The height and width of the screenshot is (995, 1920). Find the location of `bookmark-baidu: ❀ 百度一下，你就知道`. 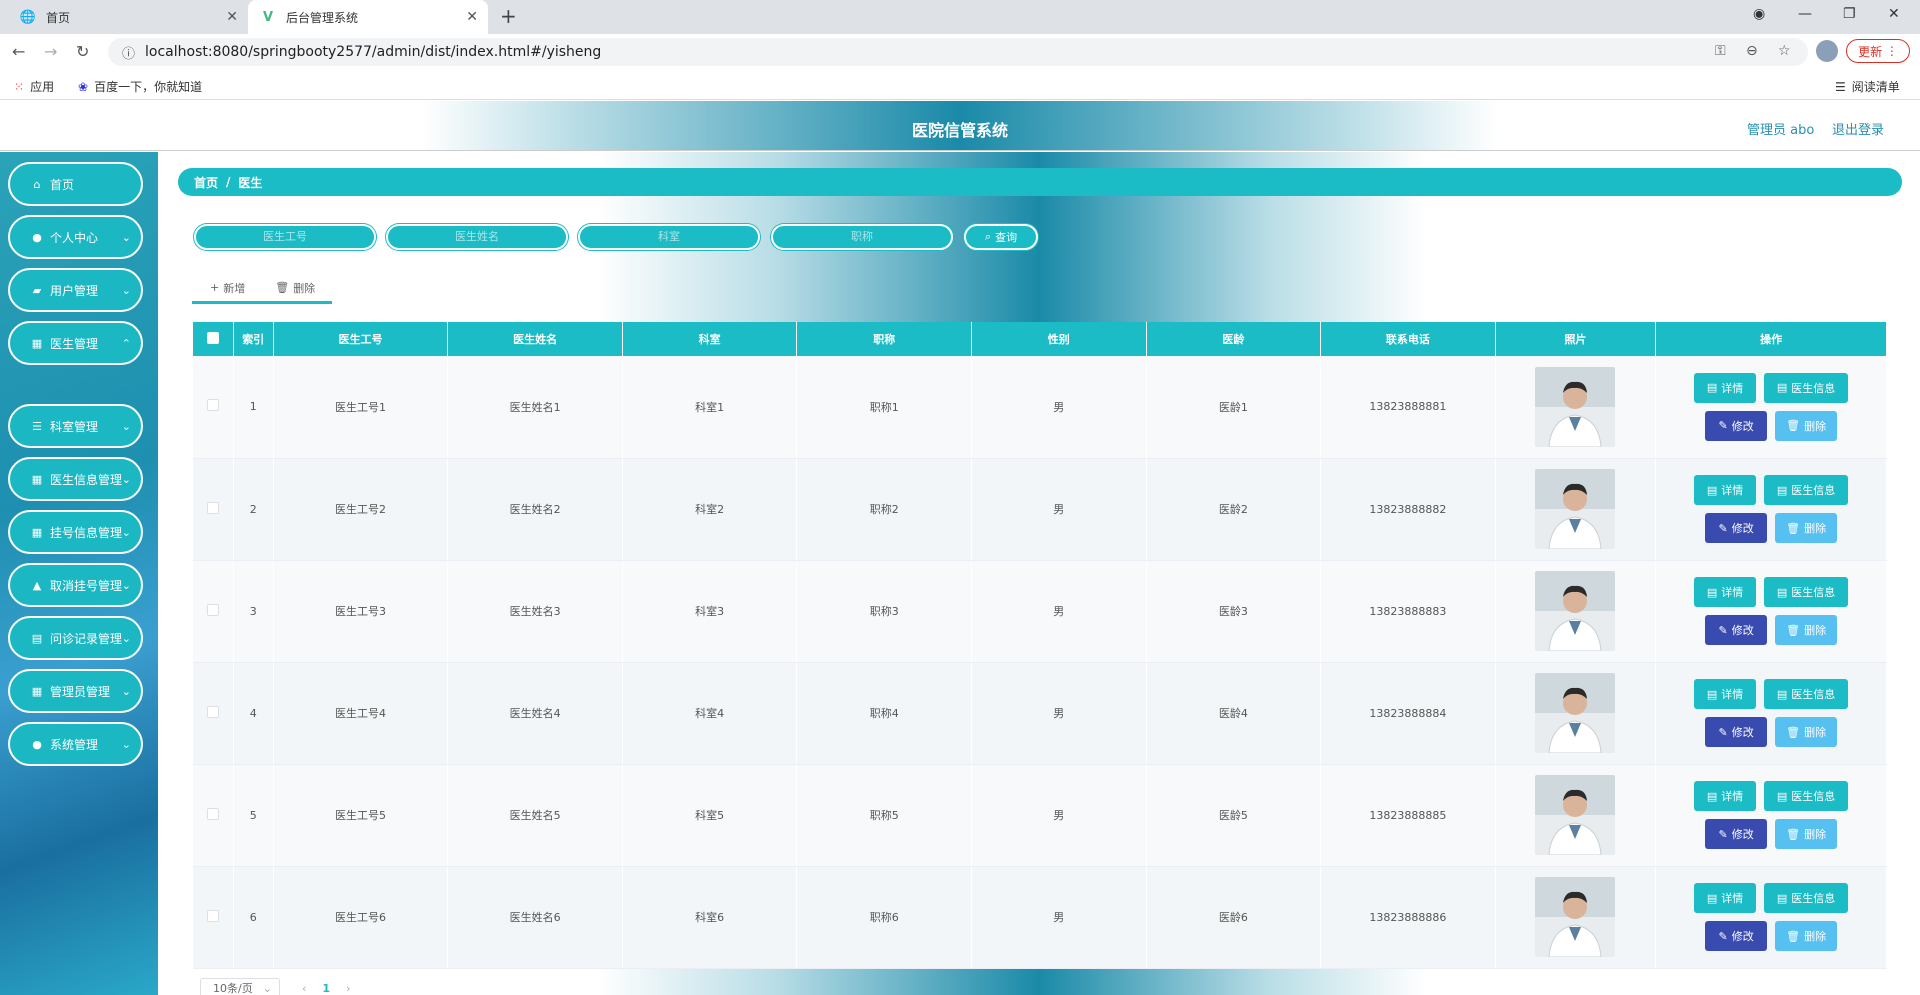

bookmark-baidu: ❀ 百度一下，你就知道 is located at coordinates (140, 86).